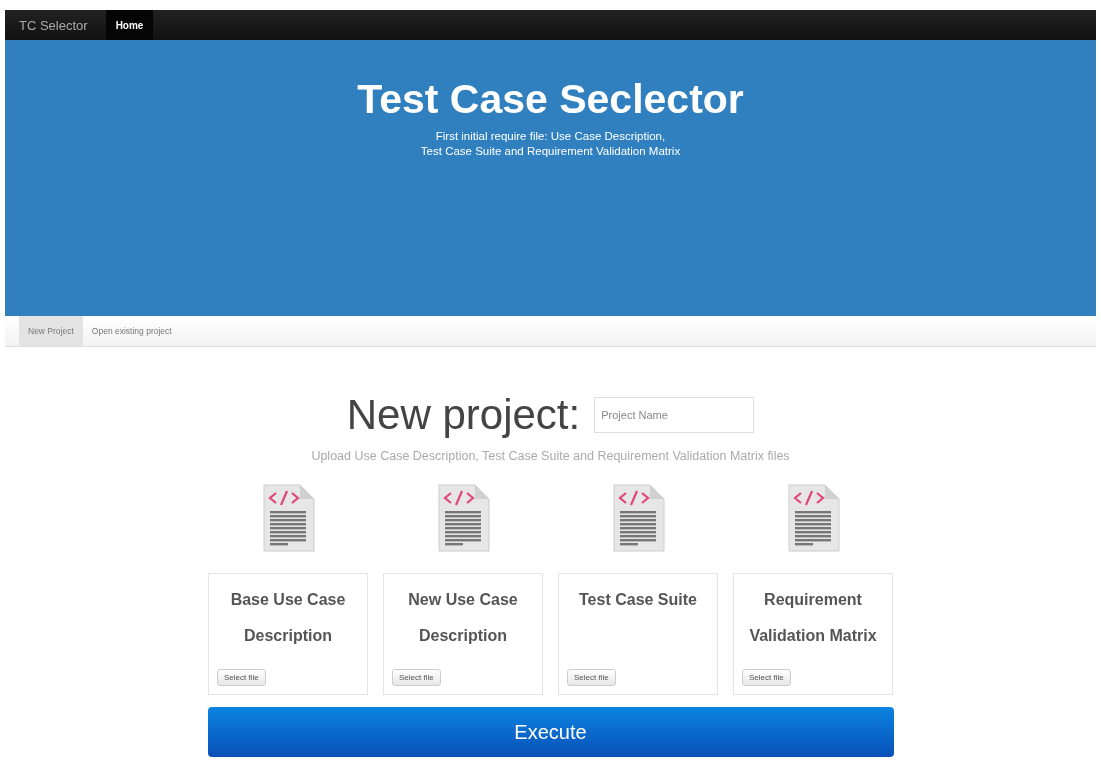  Describe the element at coordinates (51, 331) in the screenshot. I see `tab: New Project` at that location.